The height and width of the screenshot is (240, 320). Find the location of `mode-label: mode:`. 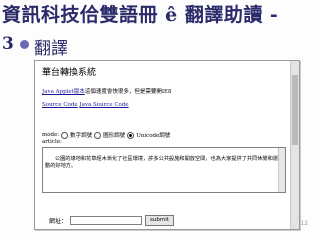

mode-label: mode: is located at coordinates (51, 135).